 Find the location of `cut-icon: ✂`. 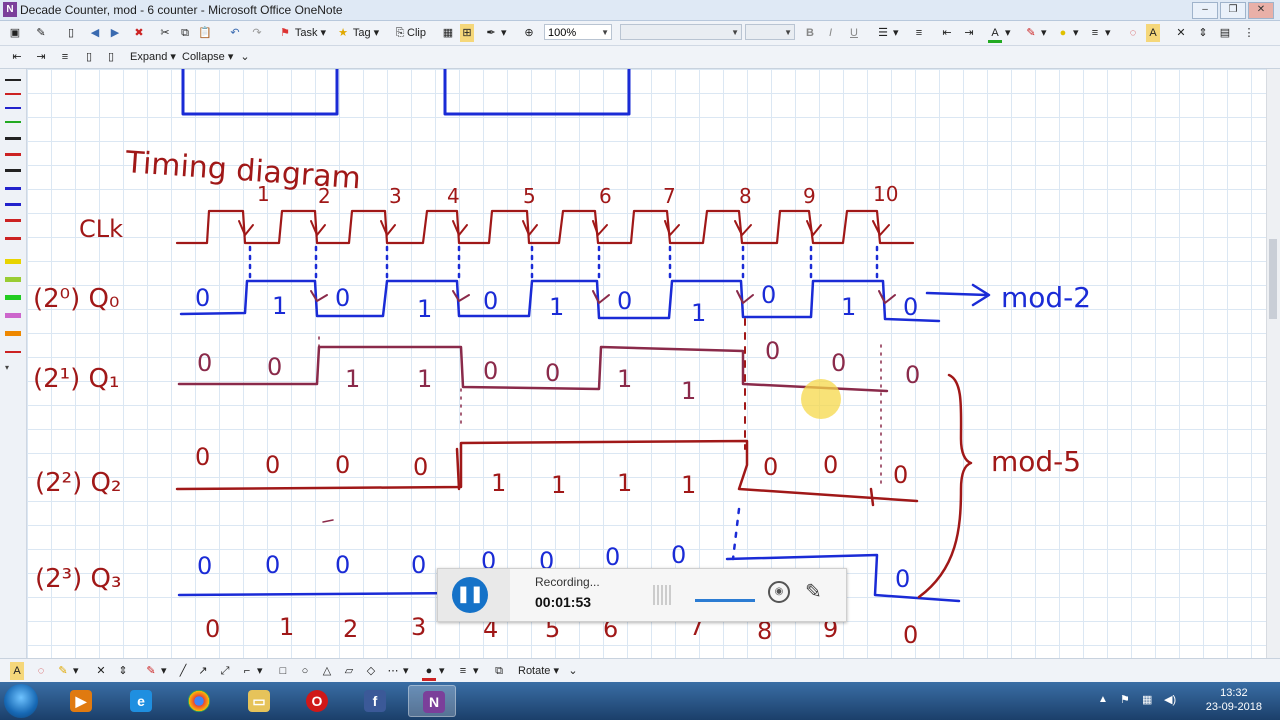

cut-icon: ✂ is located at coordinates (165, 33).